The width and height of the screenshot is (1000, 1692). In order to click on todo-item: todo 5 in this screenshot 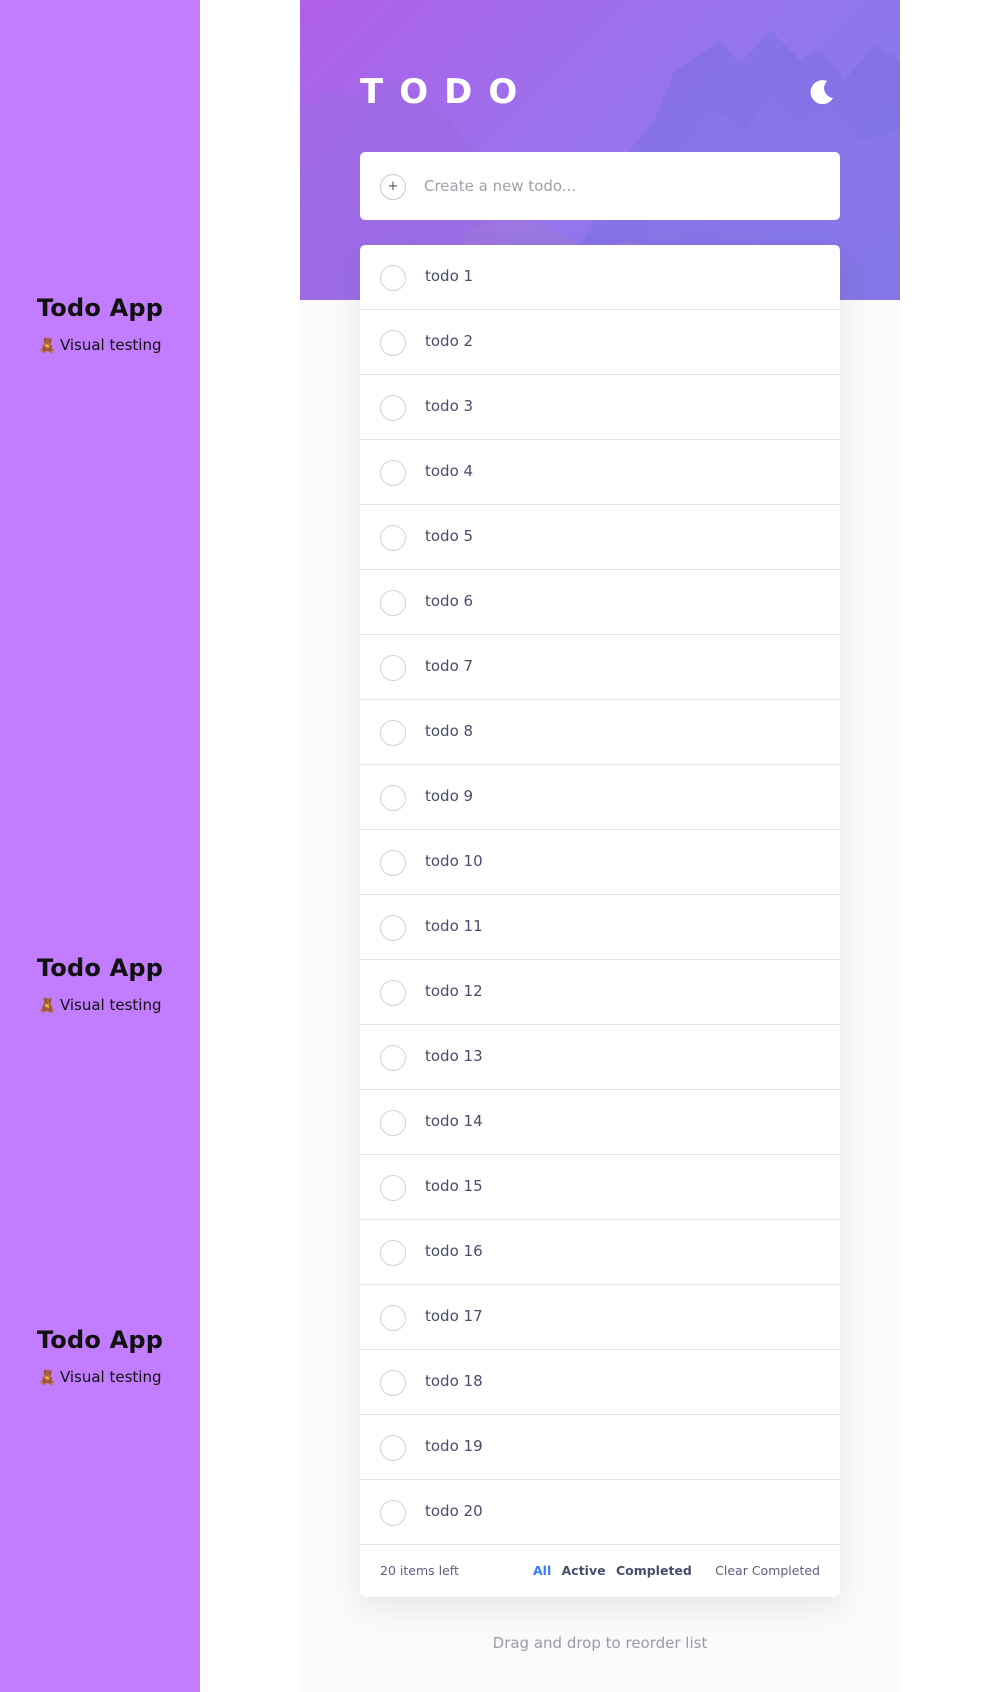, I will do `click(600, 537)`.